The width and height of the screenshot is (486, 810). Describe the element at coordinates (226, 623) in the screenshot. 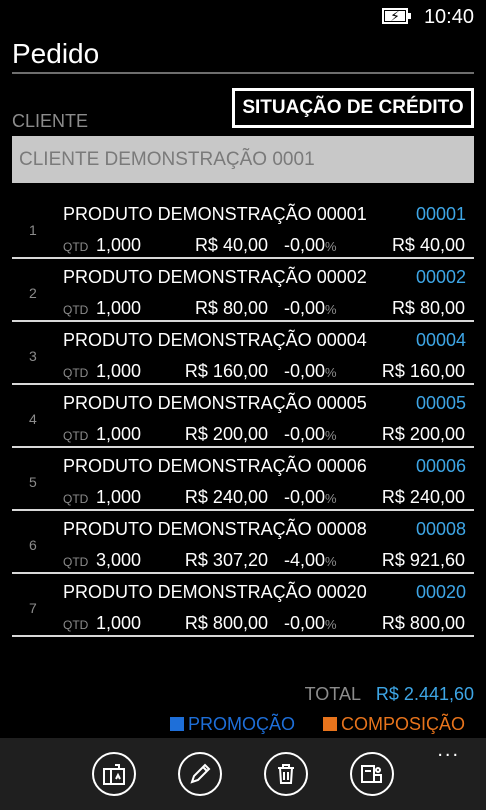

I see `item-unit-price: R$ 800,00` at that location.